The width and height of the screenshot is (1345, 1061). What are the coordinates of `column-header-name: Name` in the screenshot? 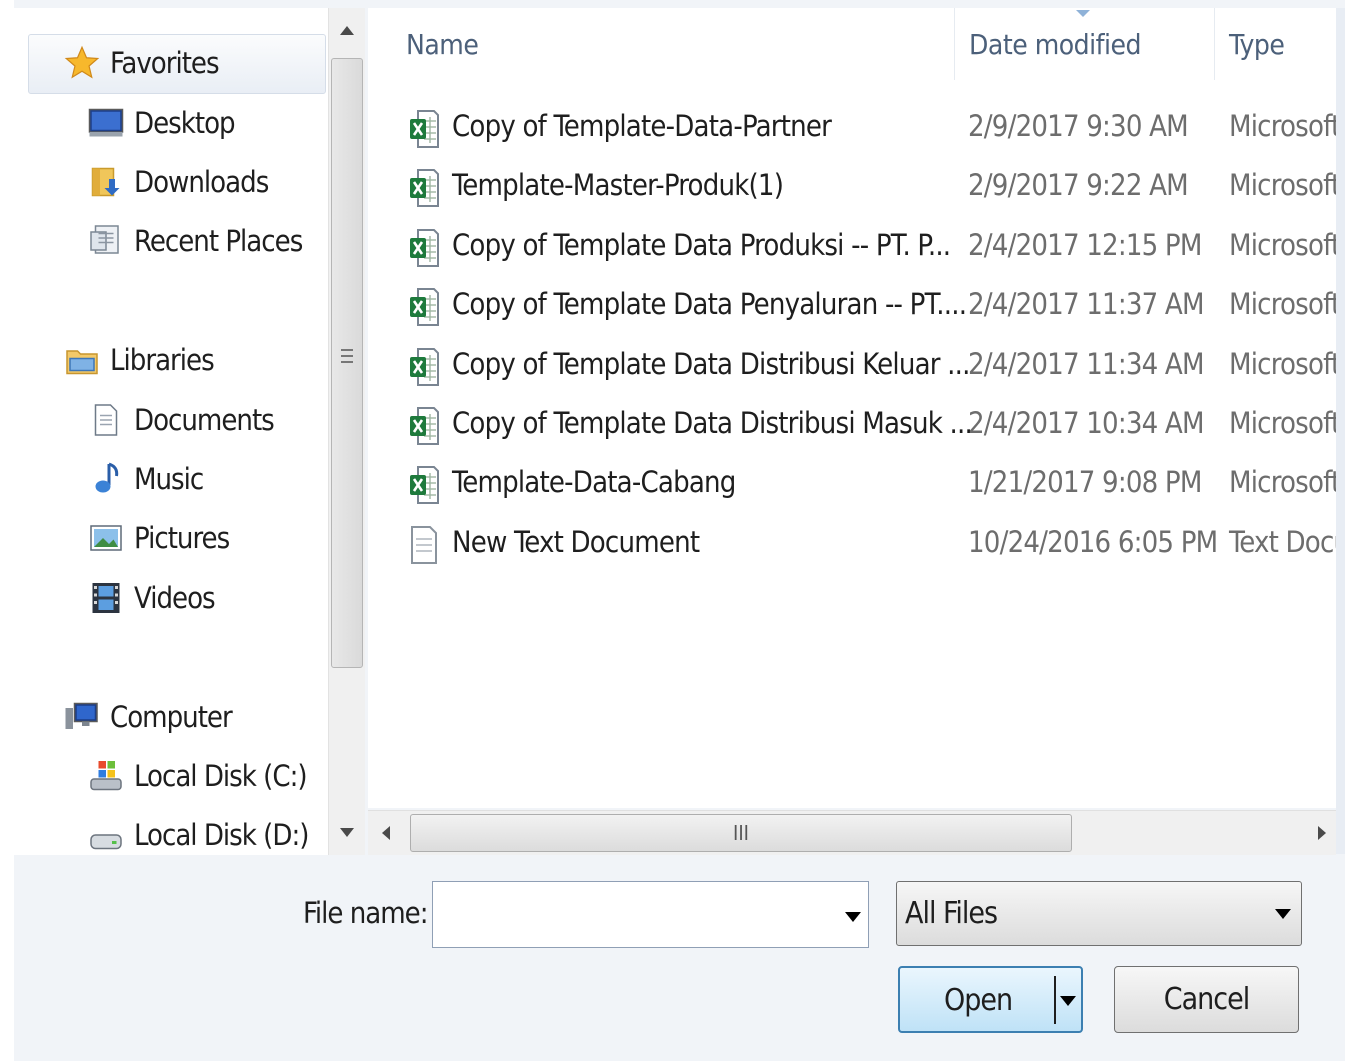 It's located at (442, 44).